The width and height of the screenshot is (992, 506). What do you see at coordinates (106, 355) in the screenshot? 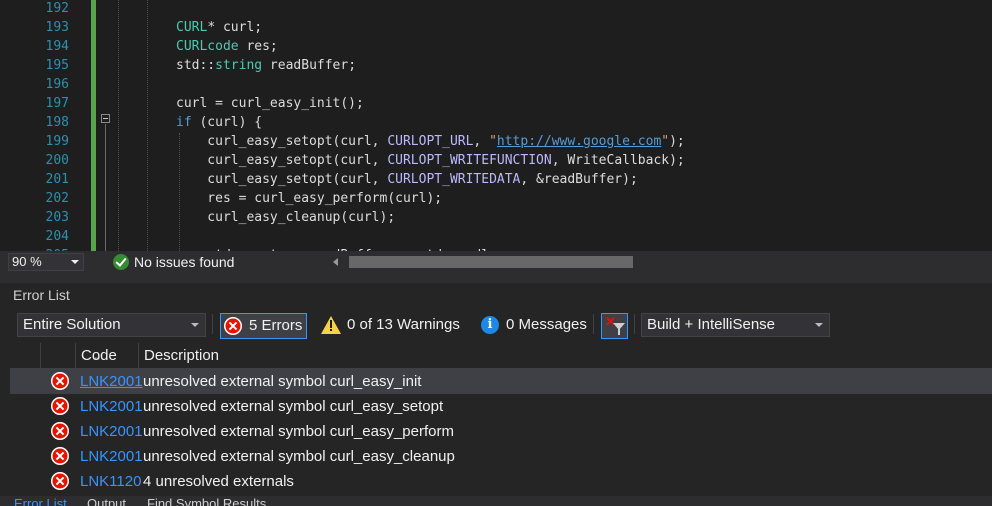
I see `column-header-code: Code` at bounding box center [106, 355].